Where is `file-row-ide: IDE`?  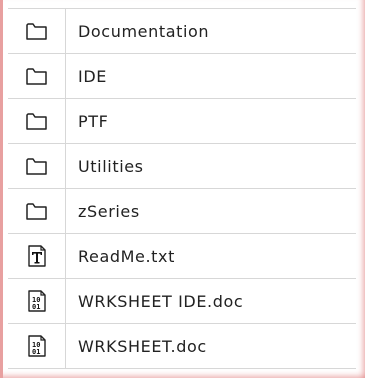 file-row-ide: IDE is located at coordinates (182, 76).